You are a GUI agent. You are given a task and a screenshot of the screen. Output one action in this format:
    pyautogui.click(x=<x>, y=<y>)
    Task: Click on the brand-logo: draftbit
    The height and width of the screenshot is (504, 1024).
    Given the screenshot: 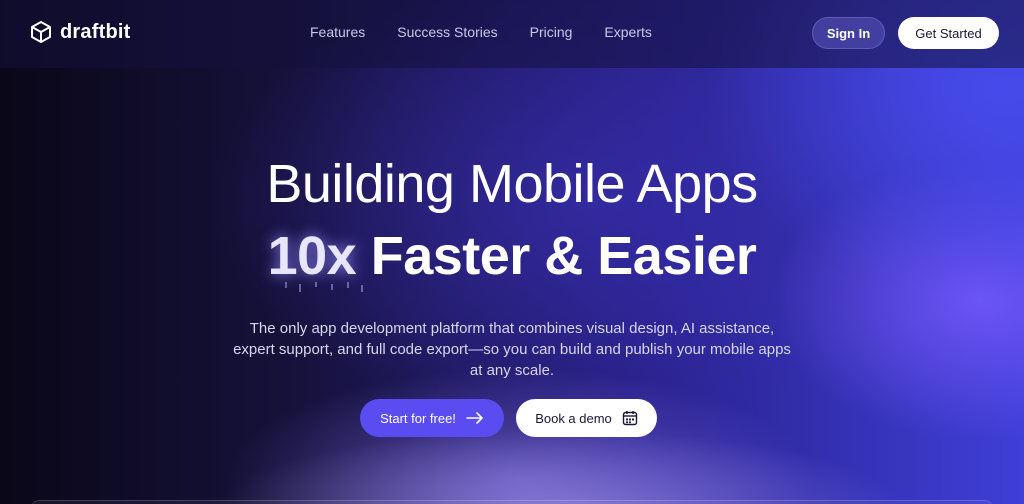 What is the action you would take?
    pyautogui.click(x=80, y=32)
    